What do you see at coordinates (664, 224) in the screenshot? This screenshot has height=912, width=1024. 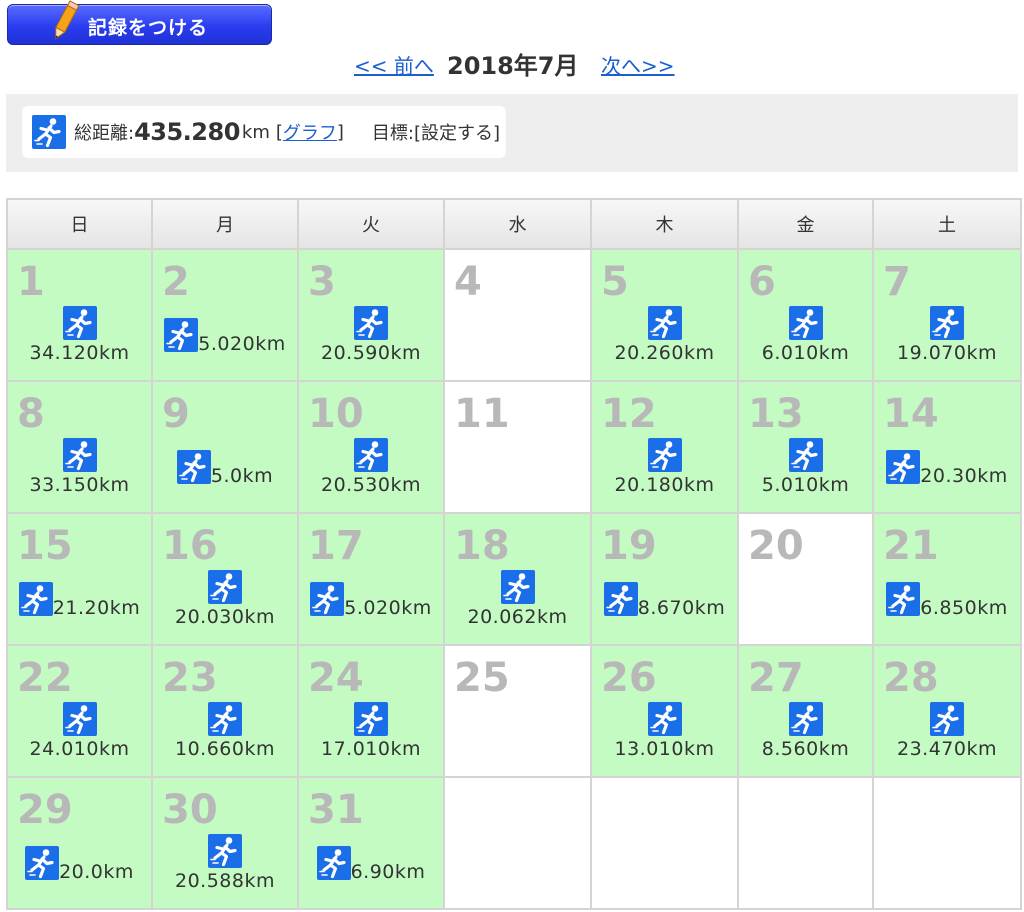 I see `weekday-header: 木` at bounding box center [664, 224].